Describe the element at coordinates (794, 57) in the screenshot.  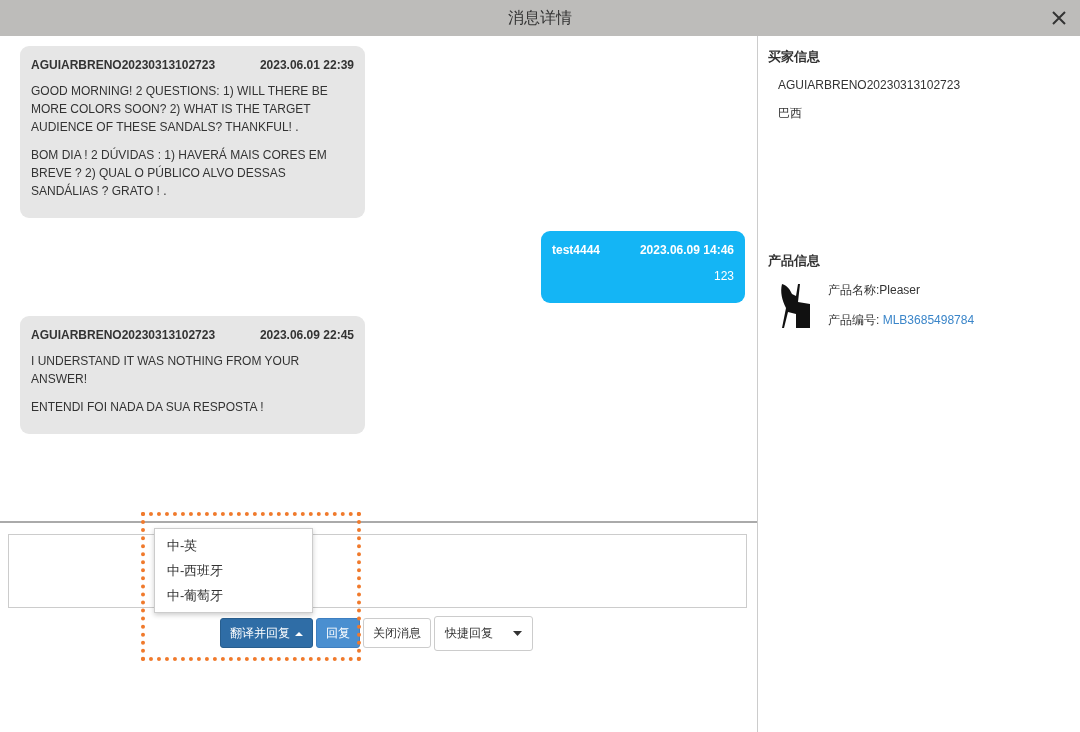
I see `section-heading: 买家信息` at that location.